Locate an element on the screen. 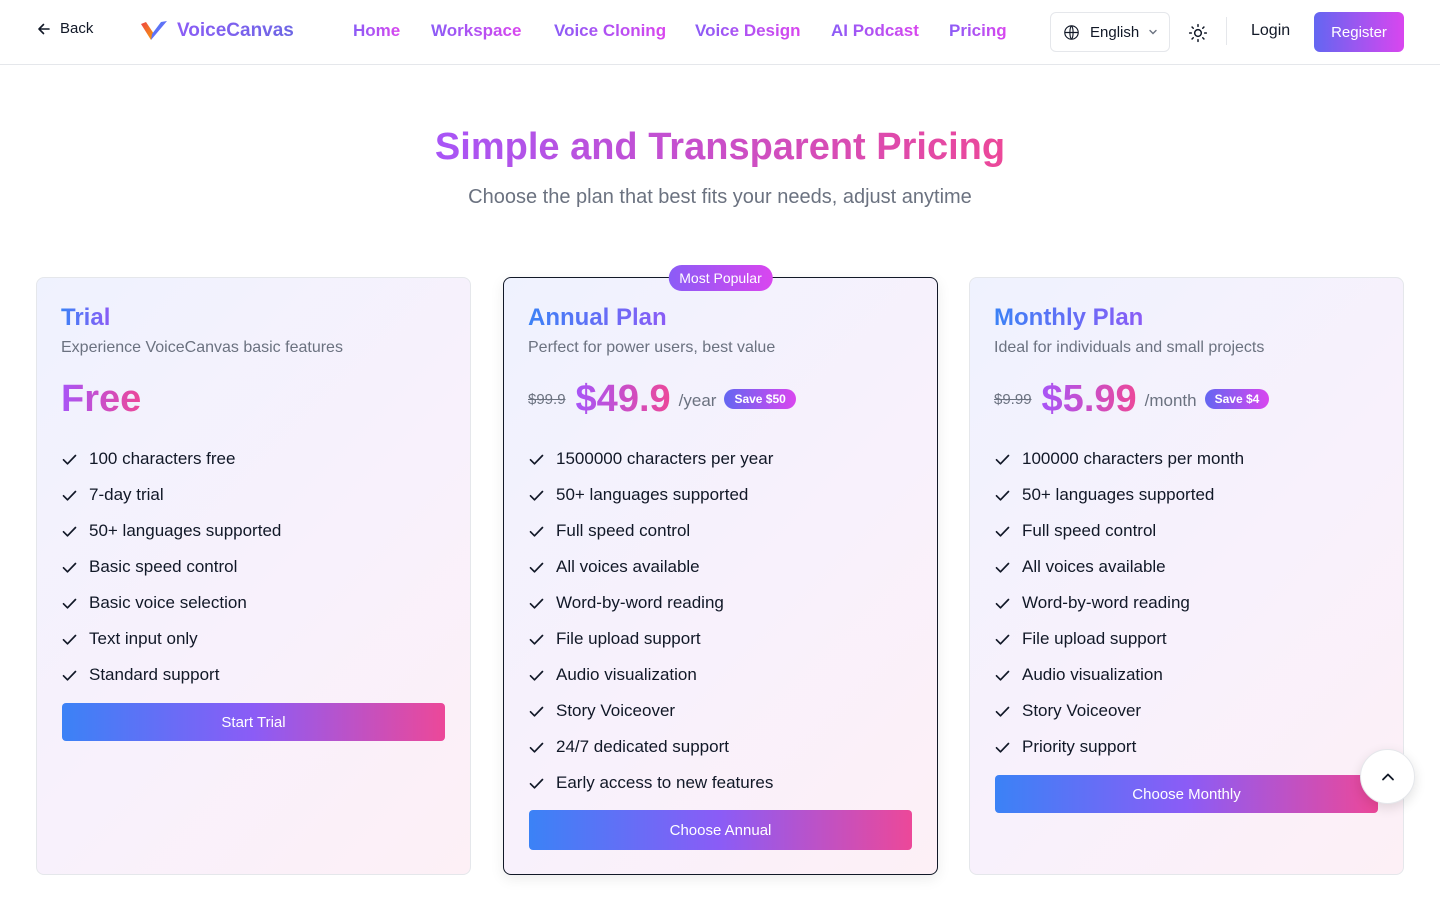  feature-label: Basic speed control is located at coordinates (163, 566).